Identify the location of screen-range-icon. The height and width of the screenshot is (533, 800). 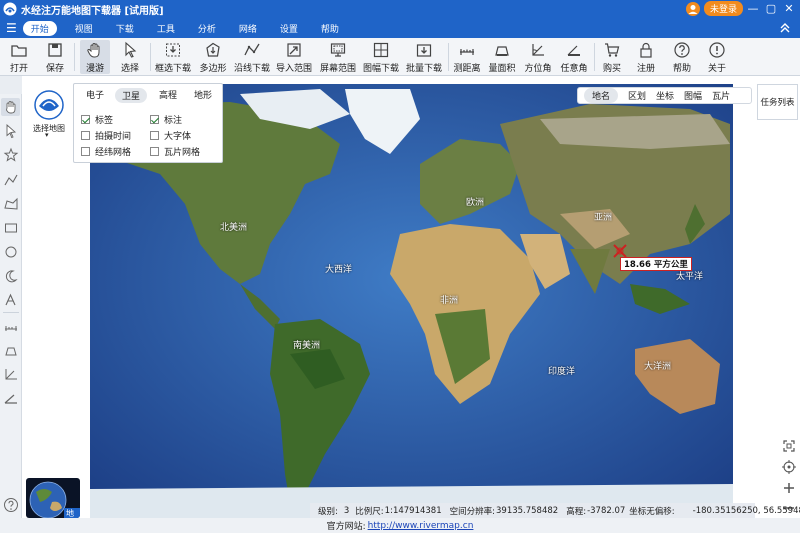
(338, 50).